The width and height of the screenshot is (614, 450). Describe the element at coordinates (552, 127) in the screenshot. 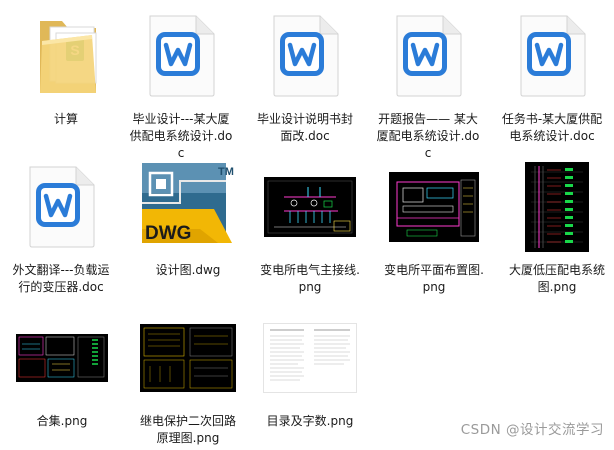

I see `file-name: 任务书-某大厦供配电系统设计.doc` at that location.